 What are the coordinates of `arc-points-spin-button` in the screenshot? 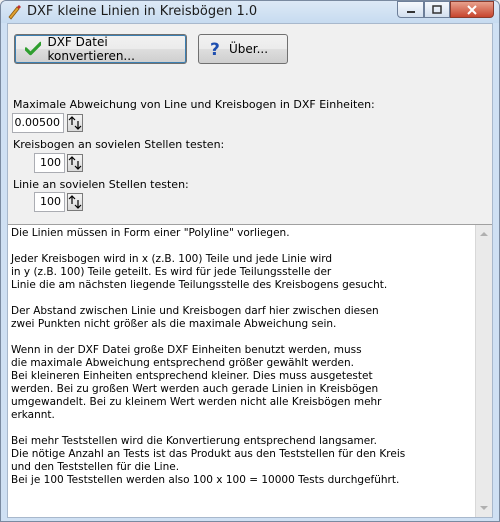 It's located at (75, 163).